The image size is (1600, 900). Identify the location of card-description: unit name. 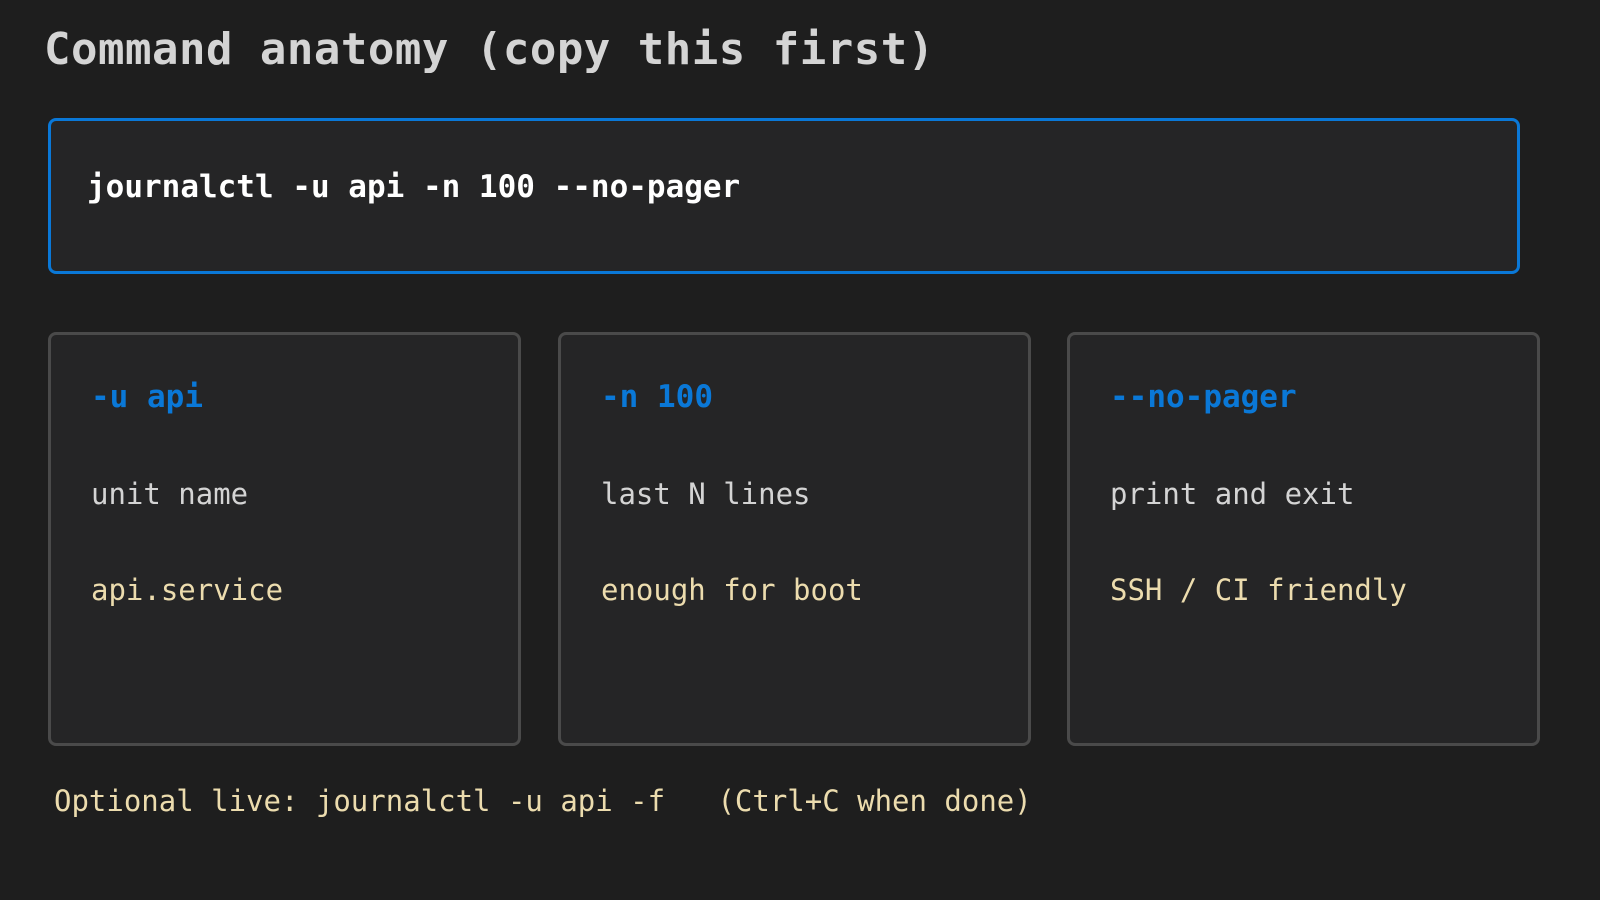
(170, 494).